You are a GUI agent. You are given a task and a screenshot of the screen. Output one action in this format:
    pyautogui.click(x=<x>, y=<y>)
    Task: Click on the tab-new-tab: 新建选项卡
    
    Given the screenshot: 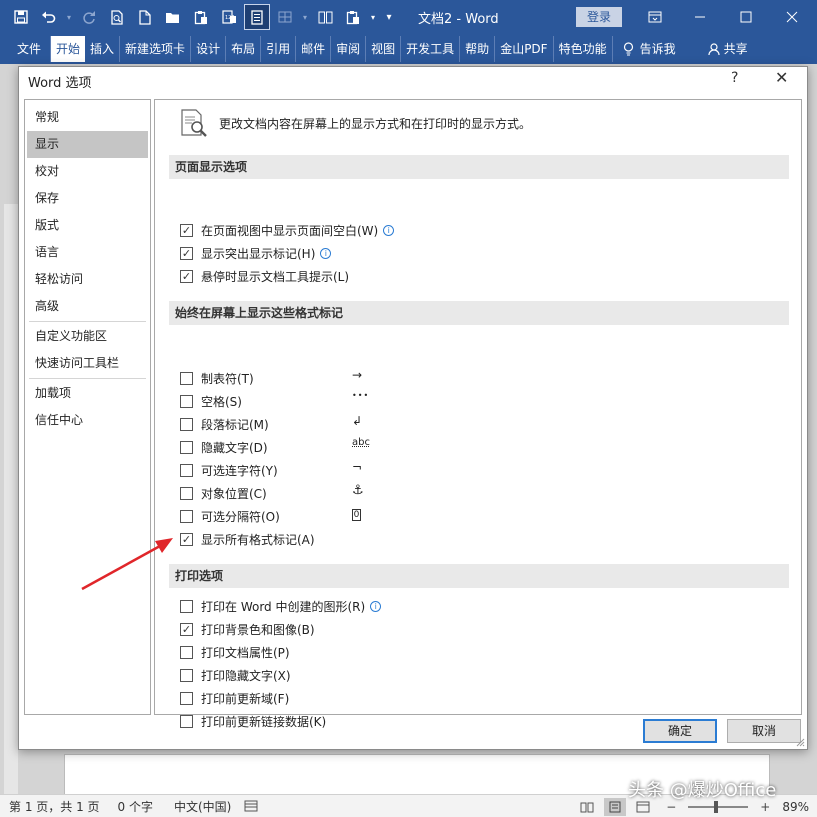 What is the action you would take?
    pyautogui.click(x=156, y=49)
    